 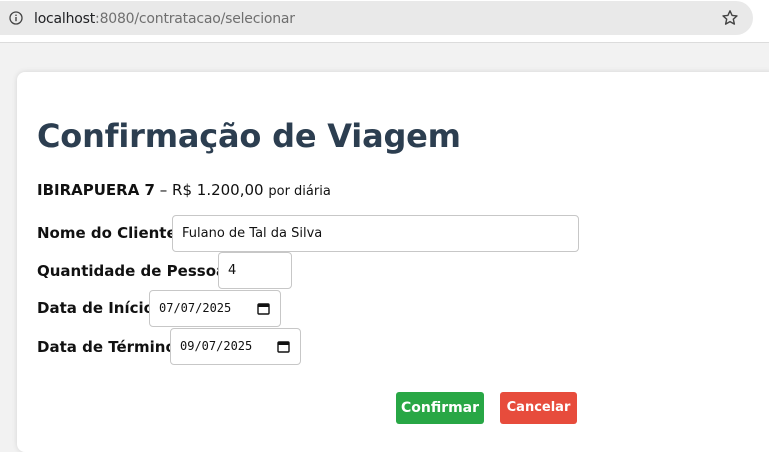 I want to click on product-price: 1.200,00, so click(x=230, y=190).